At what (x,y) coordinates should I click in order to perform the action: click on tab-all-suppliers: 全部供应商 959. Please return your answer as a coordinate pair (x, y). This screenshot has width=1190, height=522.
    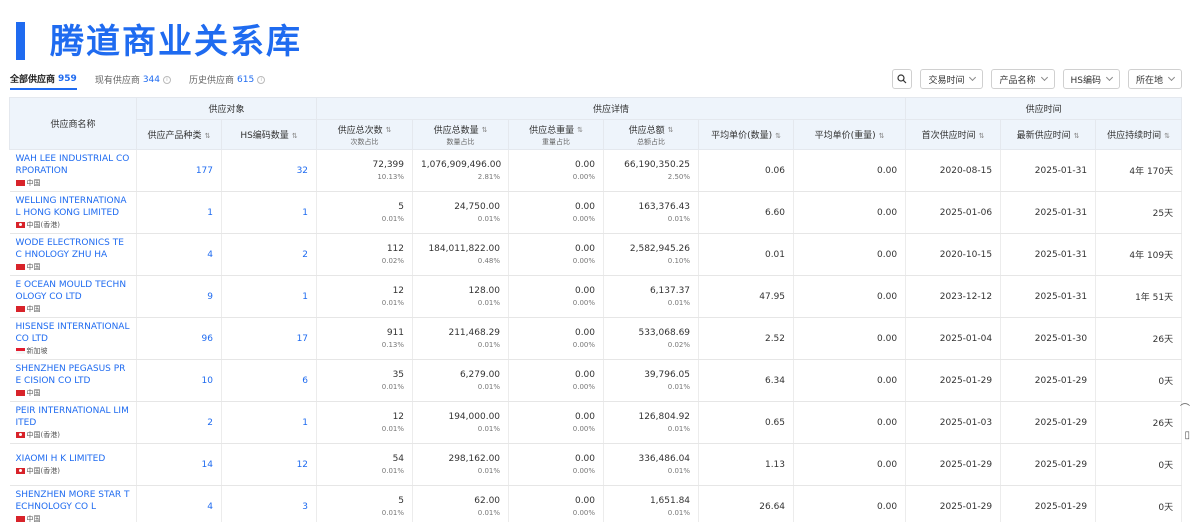
    Looking at the image, I should click on (43, 81).